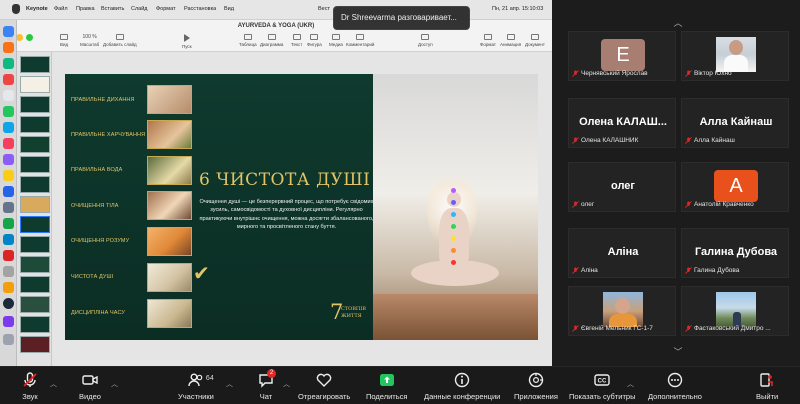 This screenshot has width=800, height=404. I want to click on participant-tile: A Анатолій Кравченко, so click(735, 187).